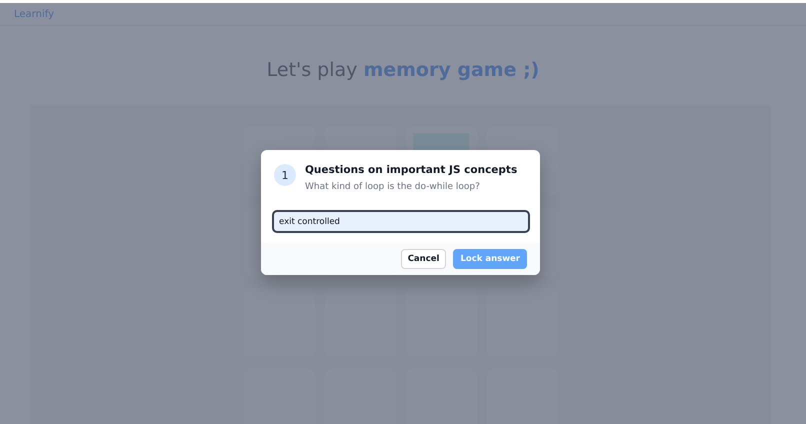  Describe the element at coordinates (423, 259) in the screenshot. I see `cancel-button: Cancel` at that location.